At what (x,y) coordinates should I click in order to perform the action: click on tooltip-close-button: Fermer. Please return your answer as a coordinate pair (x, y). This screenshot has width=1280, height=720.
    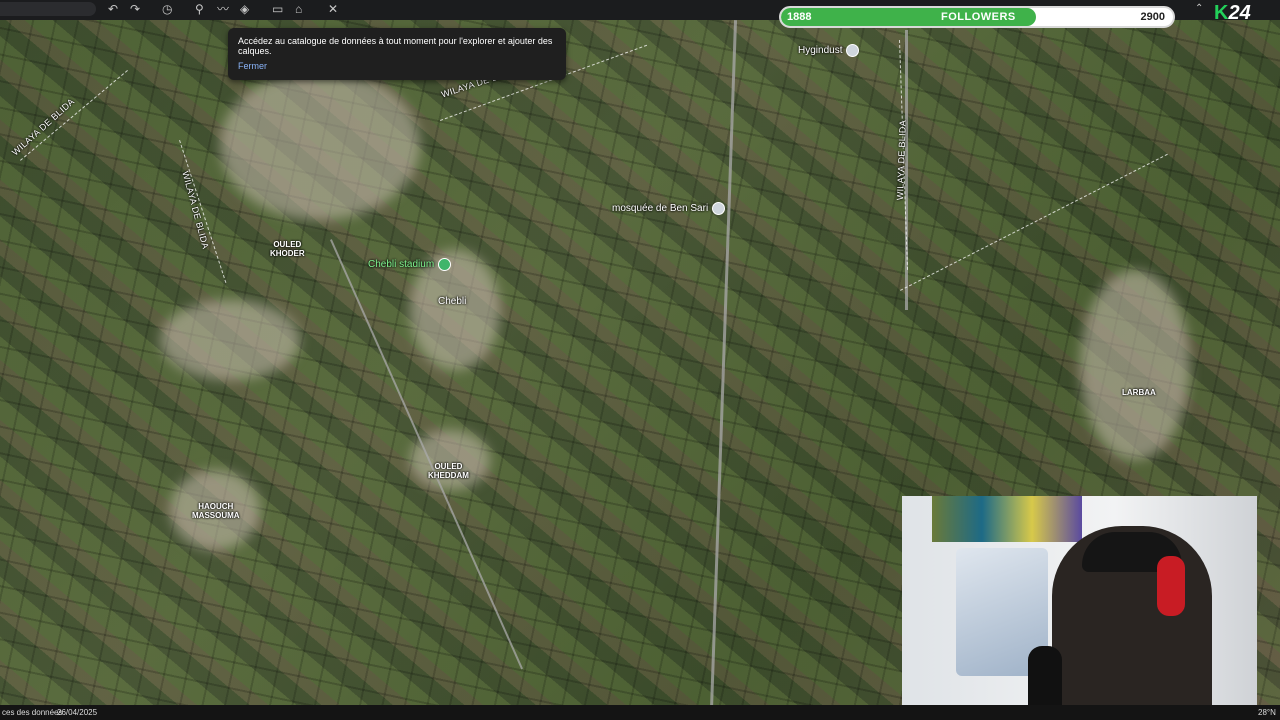
    Looking at the image, I should click on (252, 66).